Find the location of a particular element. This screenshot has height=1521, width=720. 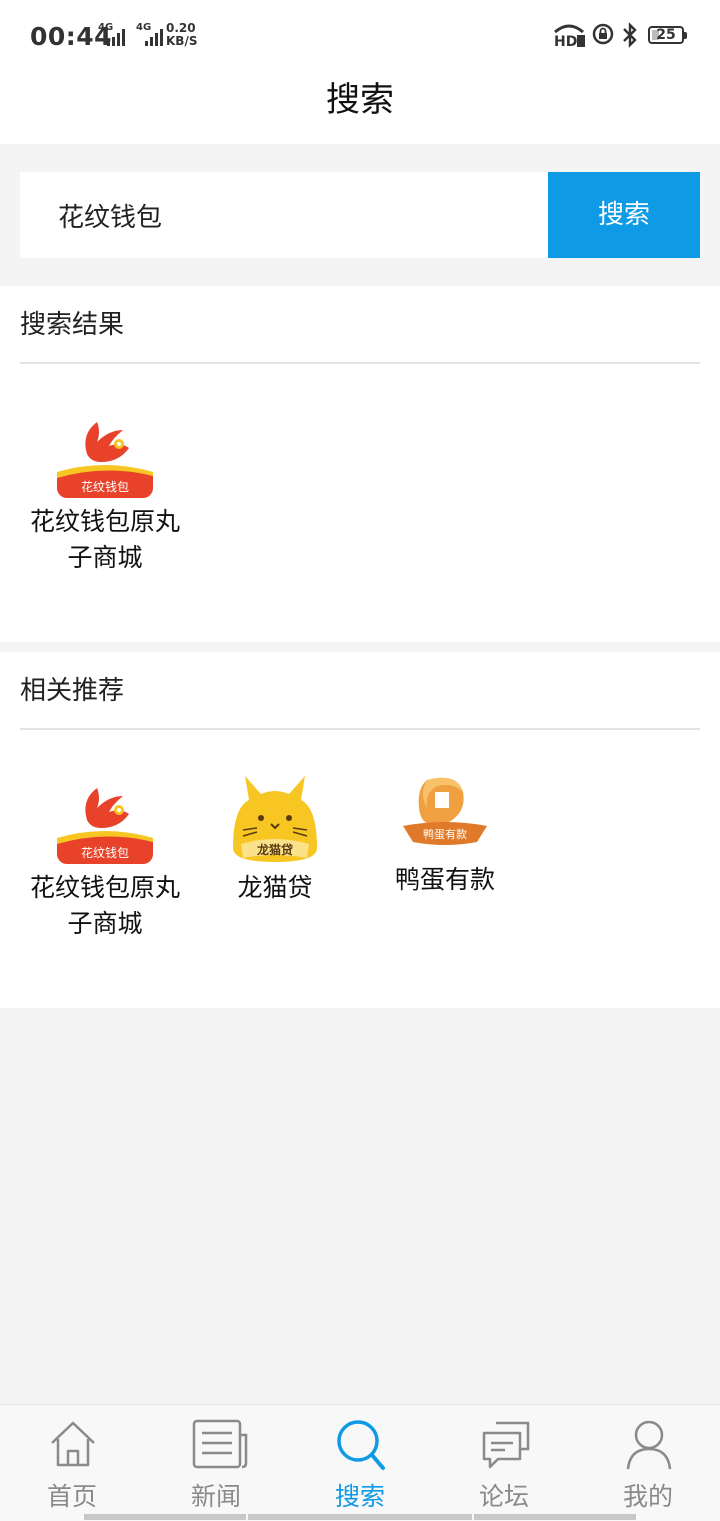

svg-text: 鸭蛋有款 is located at coordinates (445, 834).